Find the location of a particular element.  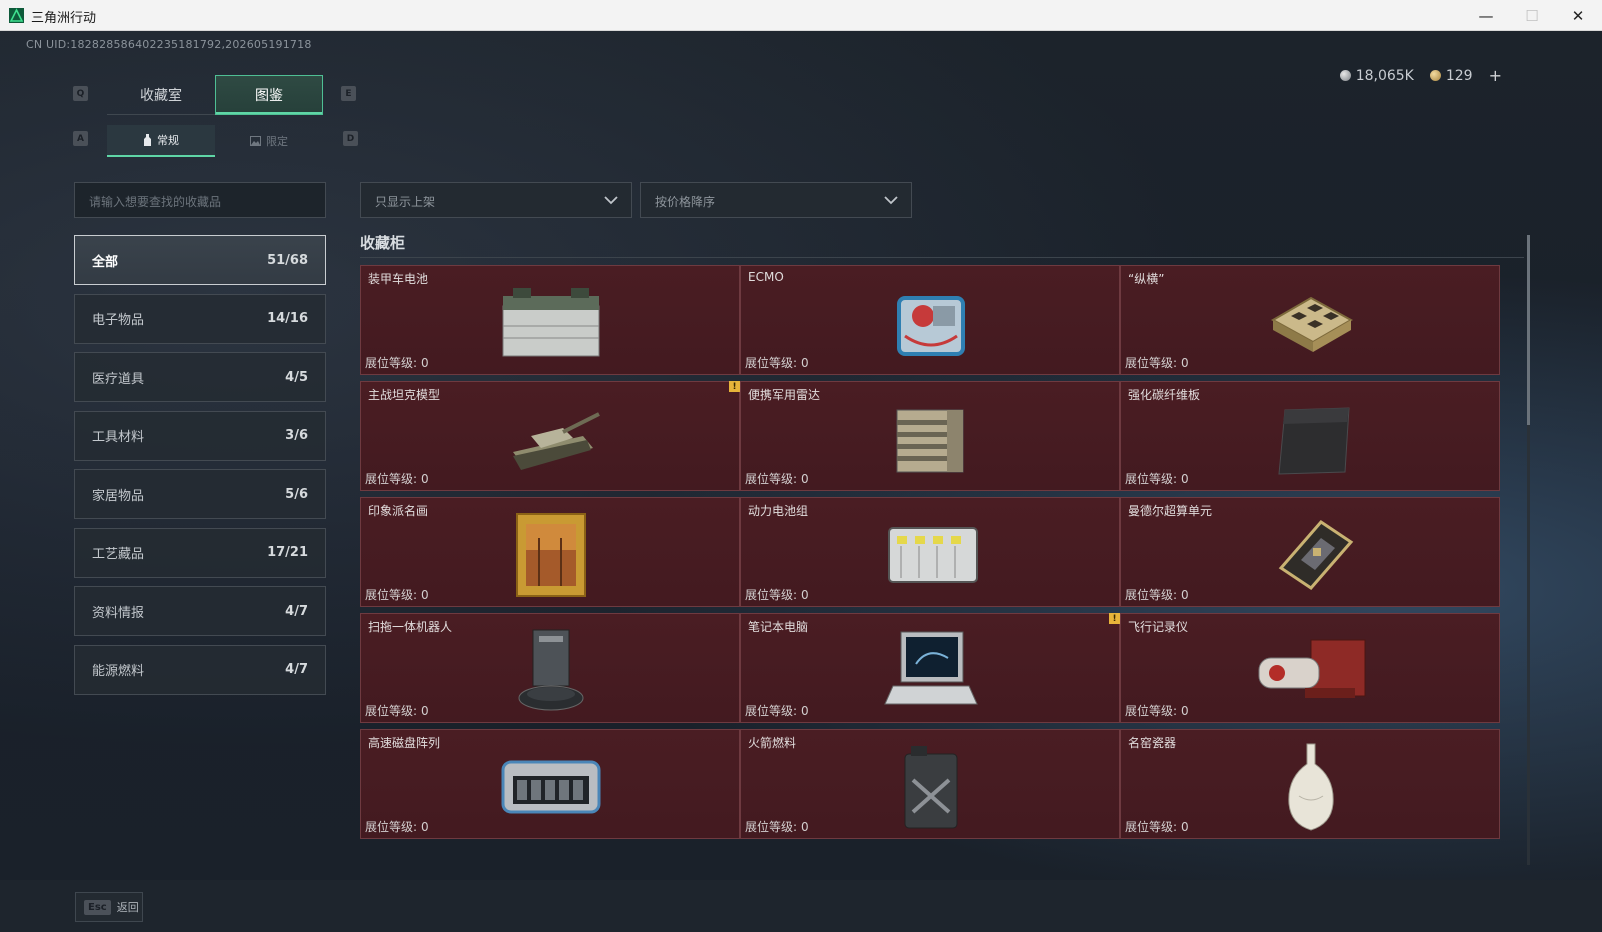

category-label: 能源燃料 is located at coordinates (118, 671).